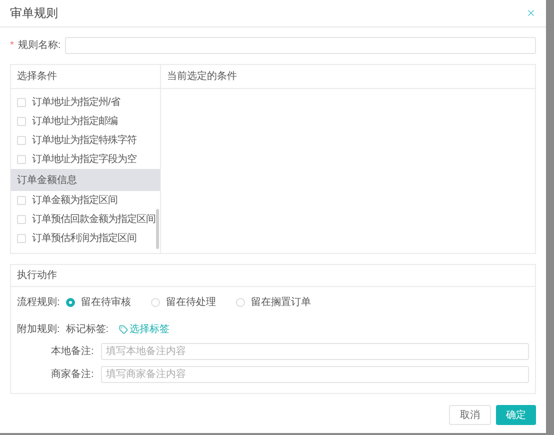 Image resolution: width=554 pixels, height=435 pixels. What do you see at coordinates (39, 46) in the screenshot?
I see `field-label: 规则名称:` at bounding box center [39, 46].